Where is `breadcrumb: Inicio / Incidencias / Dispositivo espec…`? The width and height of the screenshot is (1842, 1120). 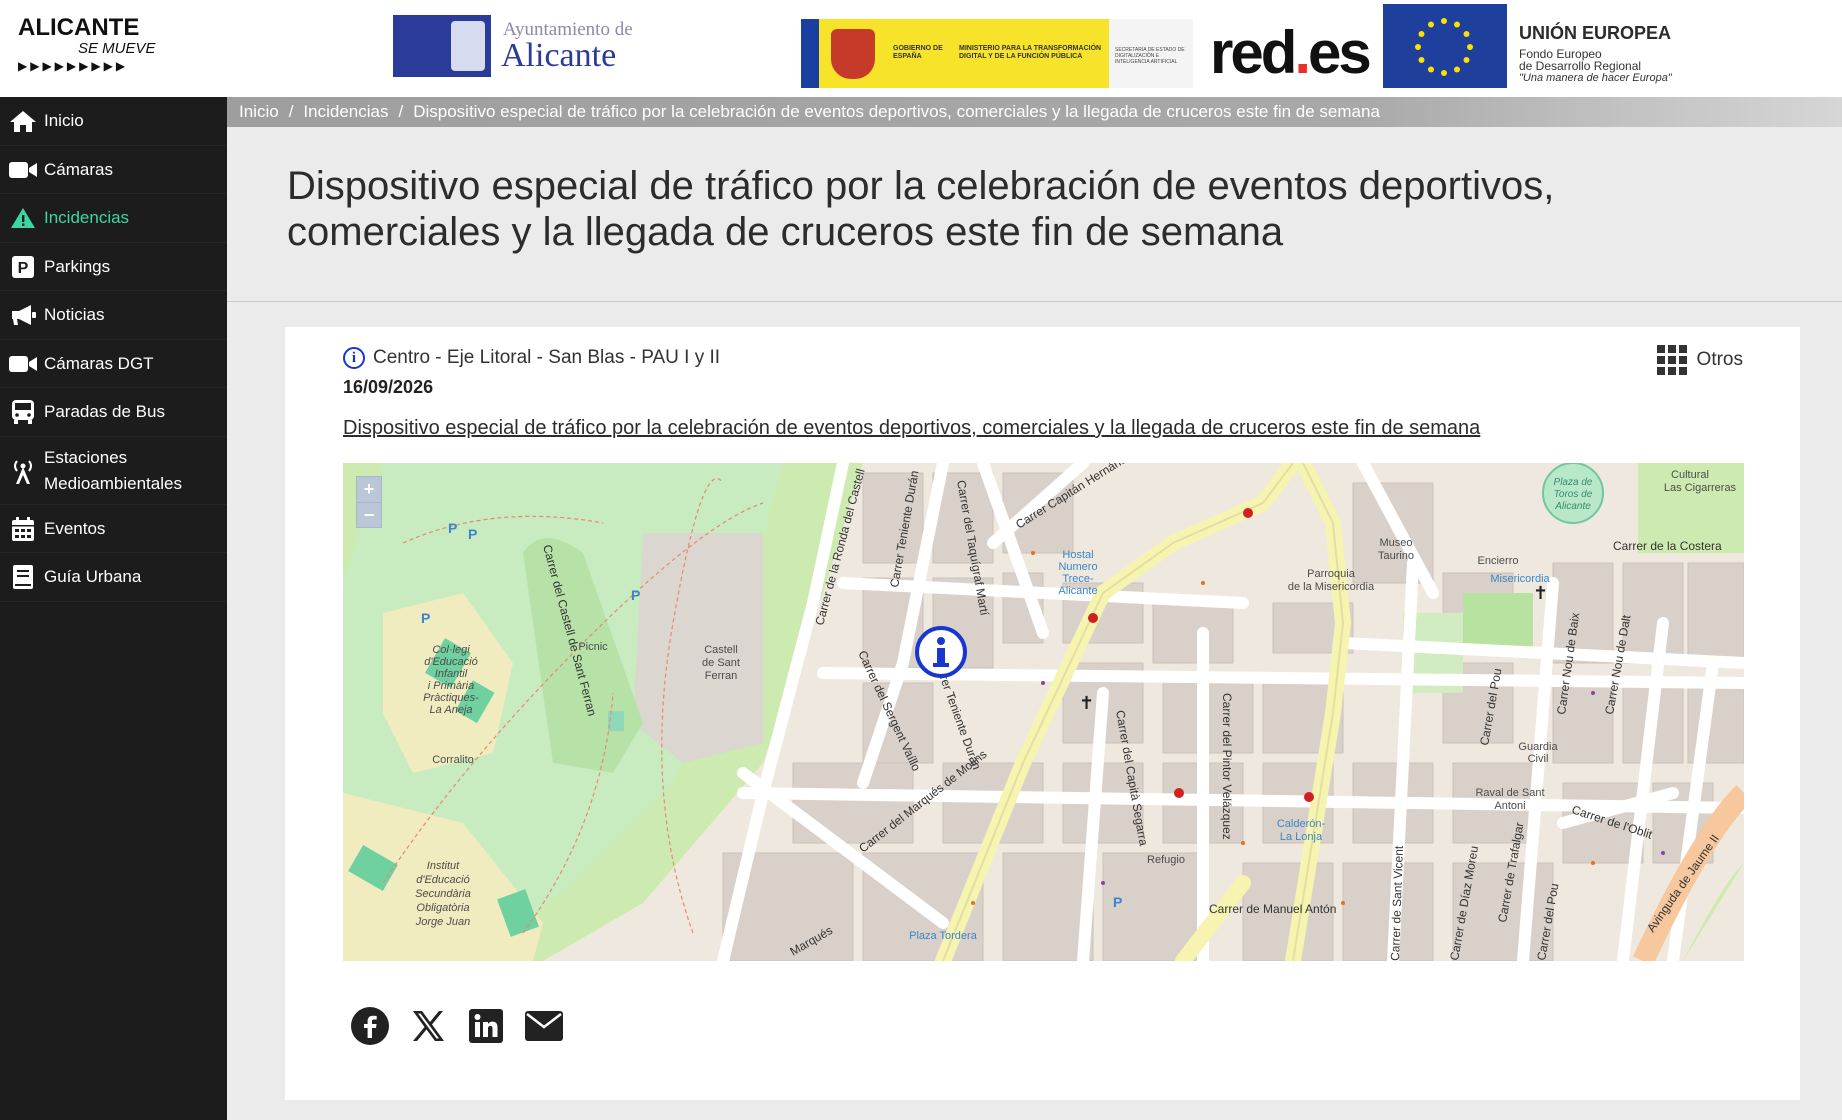
breadcrumb: Inicio / Incidencias / Dispositivo espec… is located at coordinates (1034, 112).